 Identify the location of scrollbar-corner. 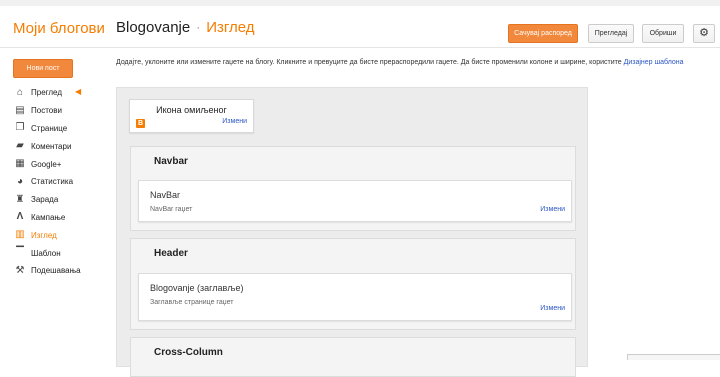
(673, 357).